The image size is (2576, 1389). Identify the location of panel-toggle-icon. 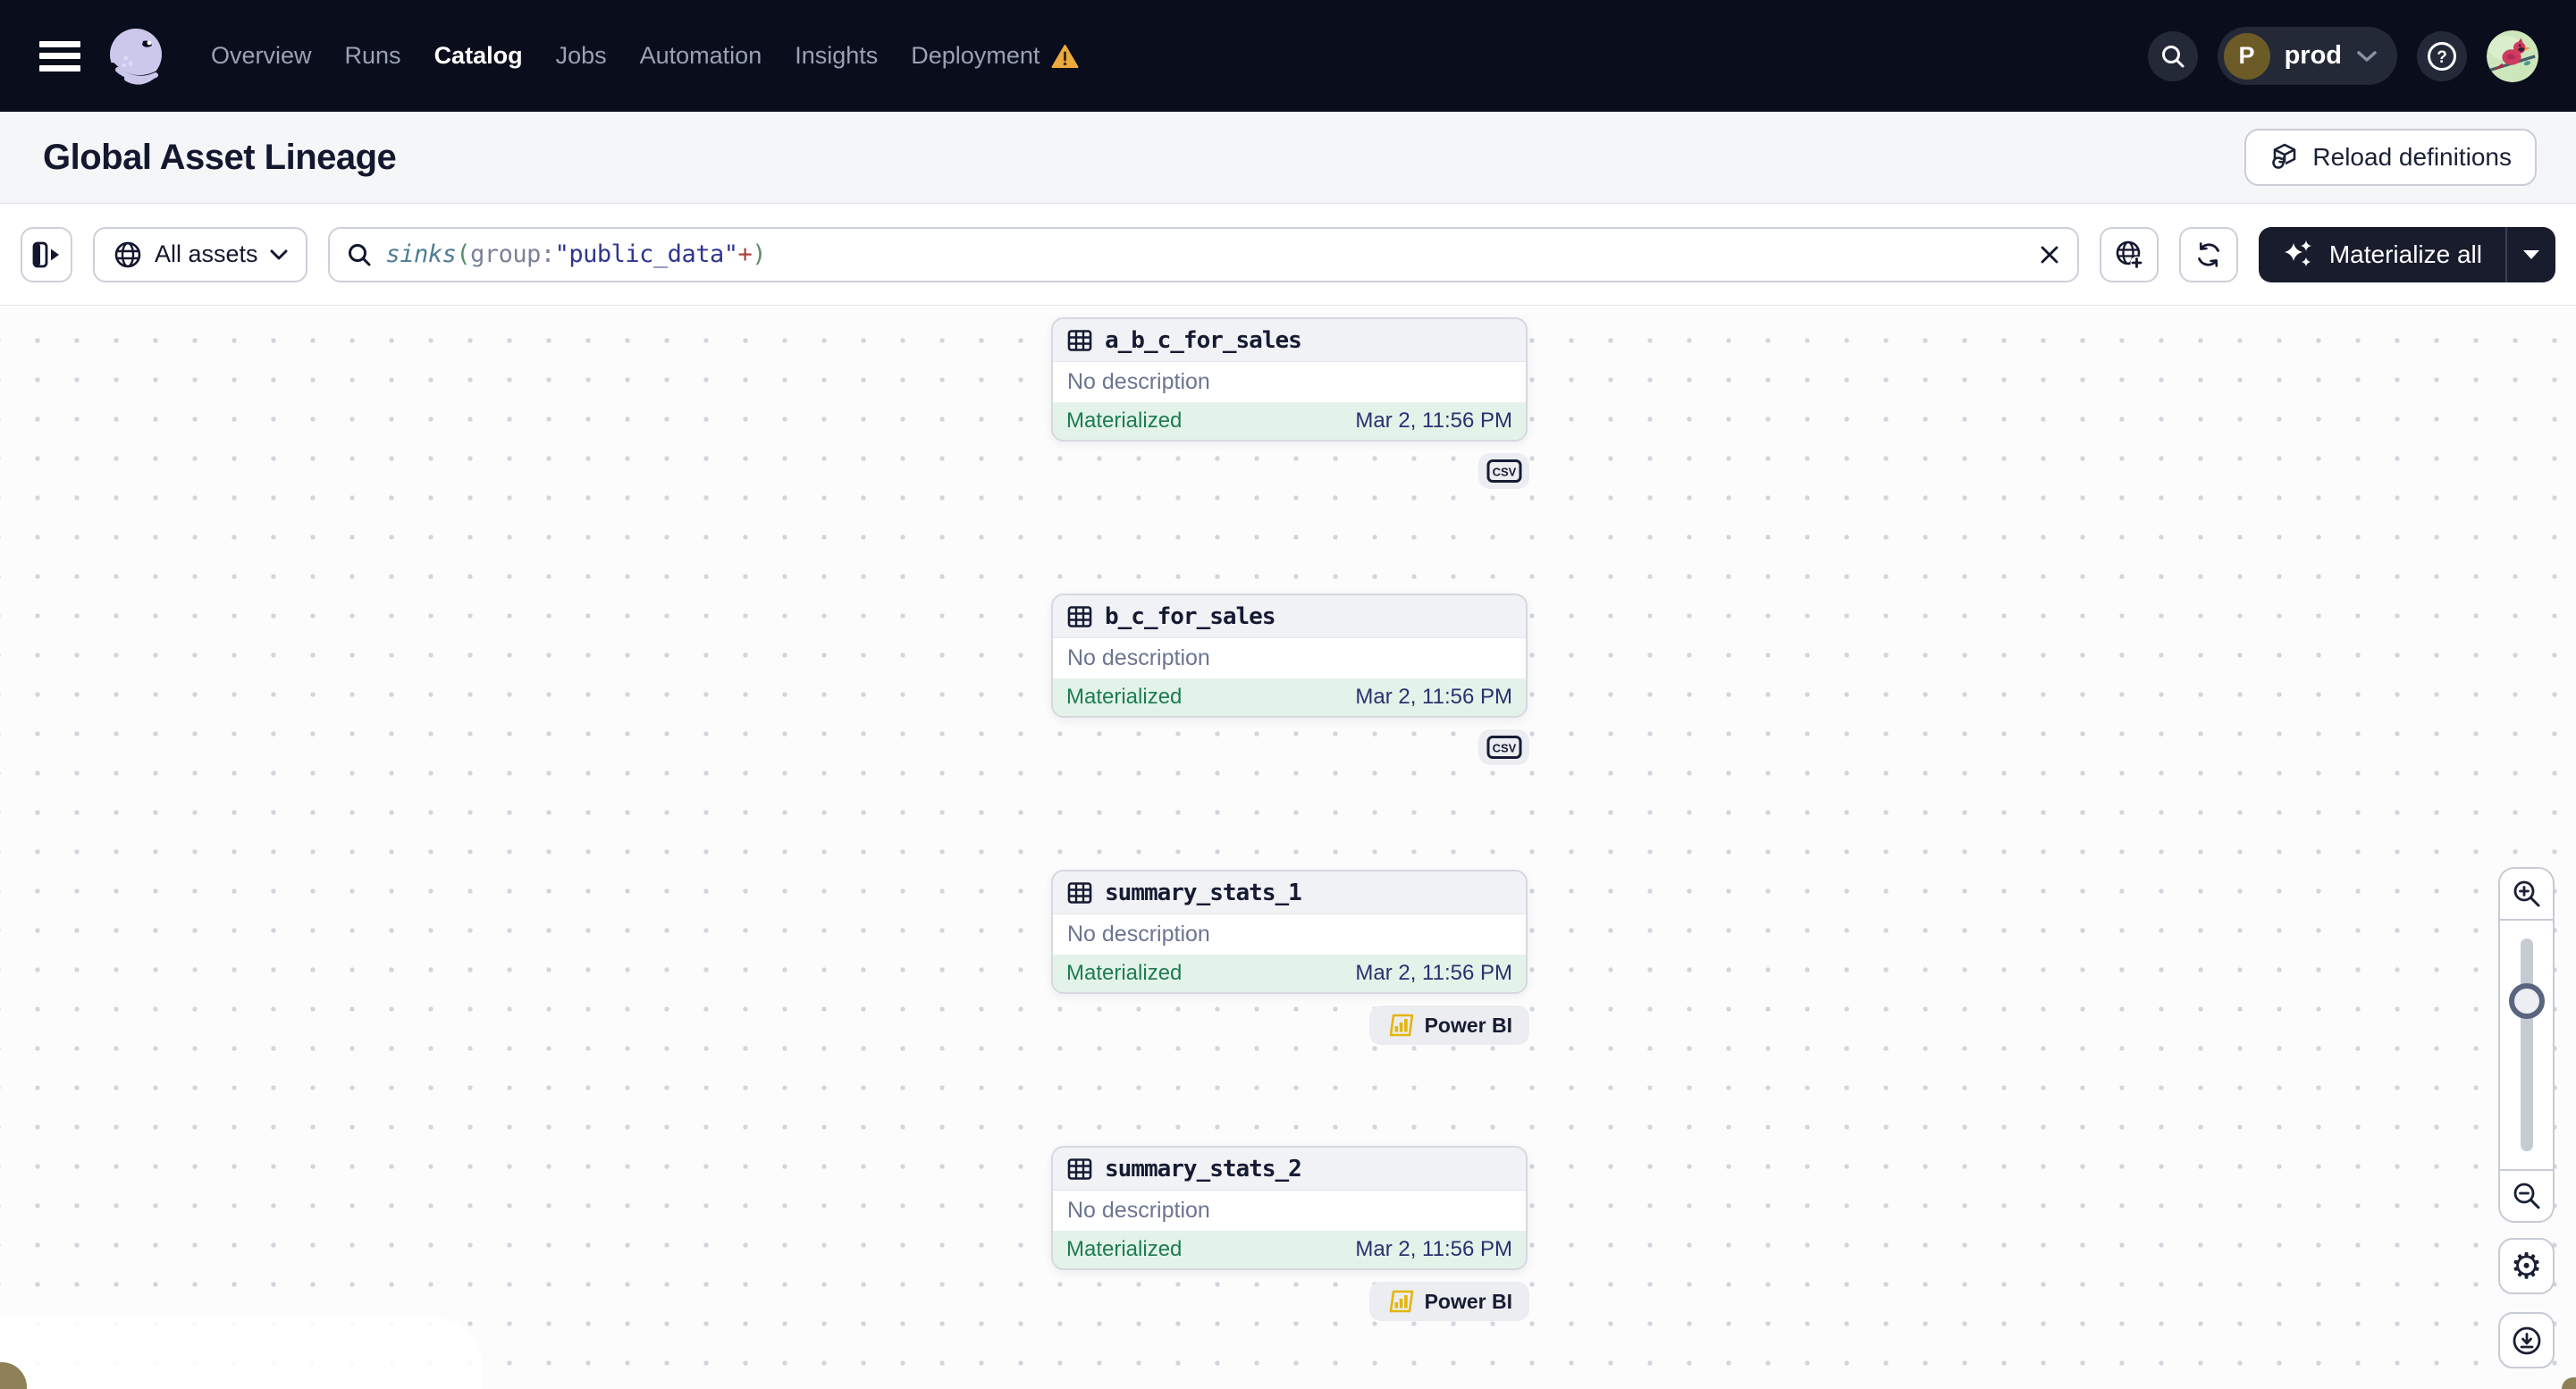
(46, 254).